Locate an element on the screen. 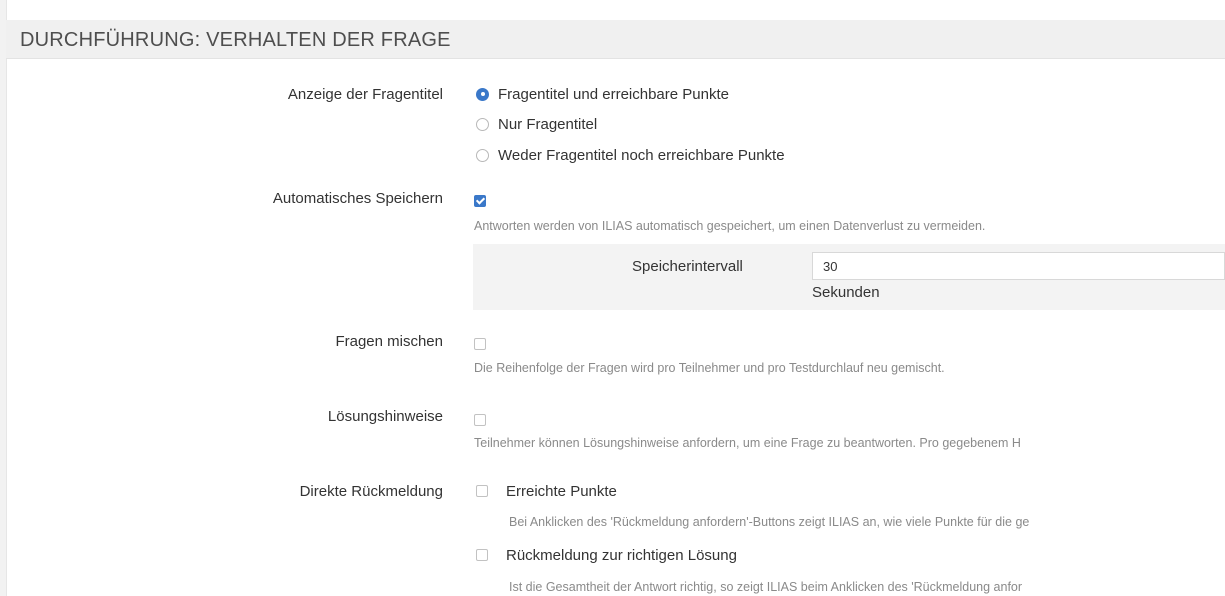 The image size is (1225, 596). solution-hints-checkbox-row is located at coordinates (480, 420).